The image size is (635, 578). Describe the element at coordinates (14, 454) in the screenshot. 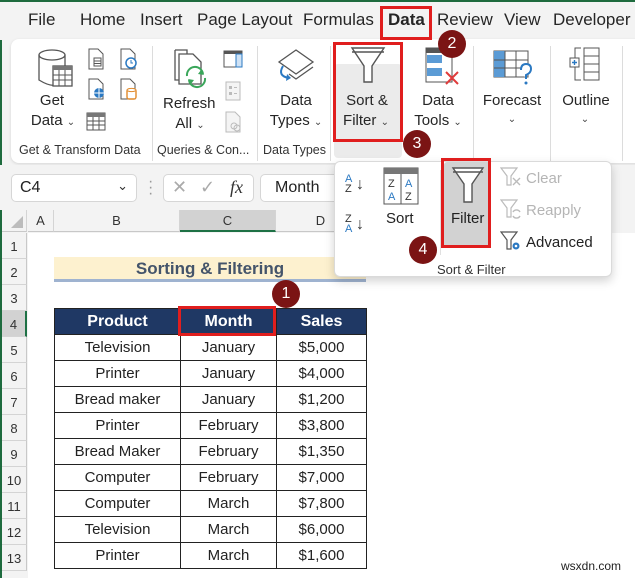

I see `row-header-9: 9` at that location.